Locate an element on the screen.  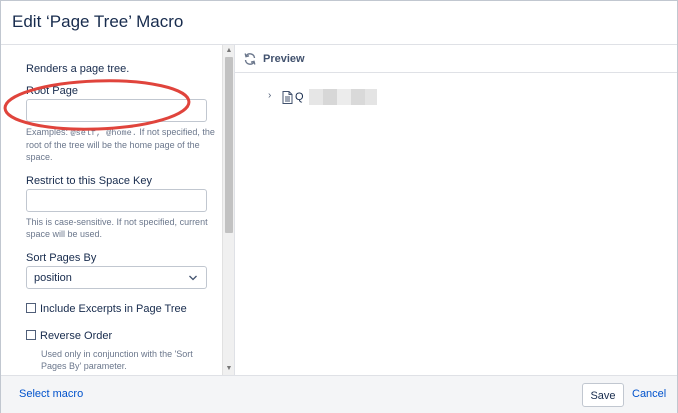
dialog-title: Edit ‘Page Tree’ Macro is located at coordinates (98, 21).